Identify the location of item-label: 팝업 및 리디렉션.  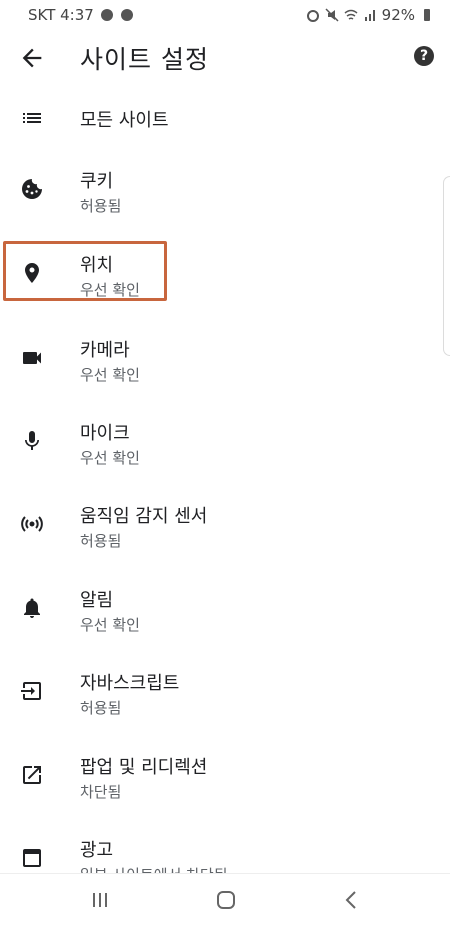
(144, 767).